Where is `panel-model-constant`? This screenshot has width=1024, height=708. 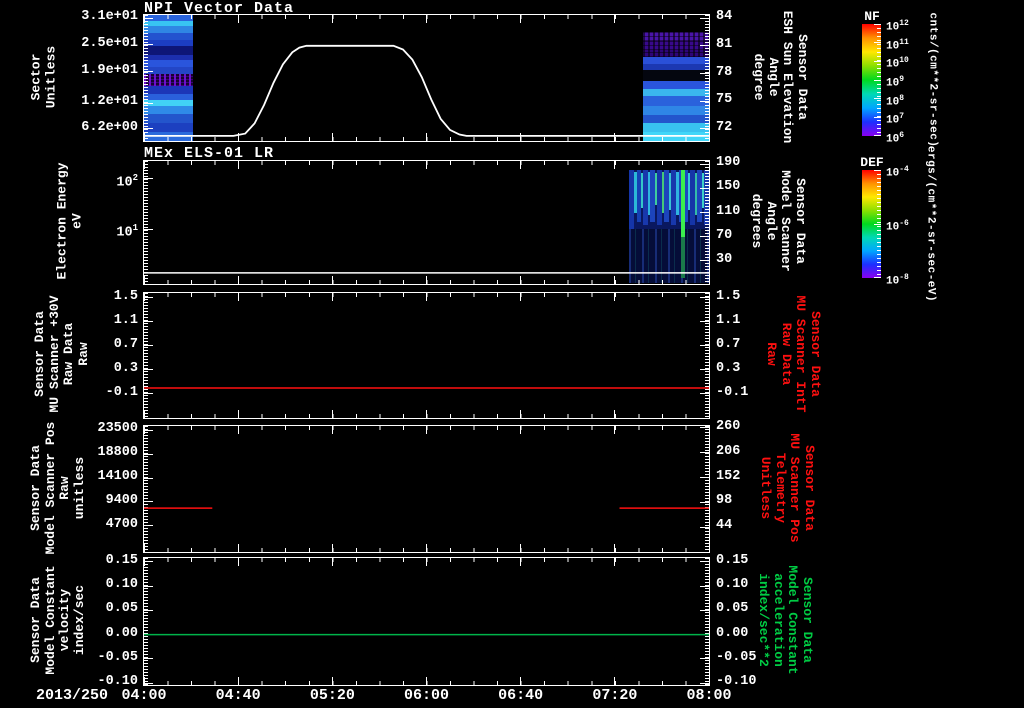 panel-model-constant is located at coordinates (426, 621).